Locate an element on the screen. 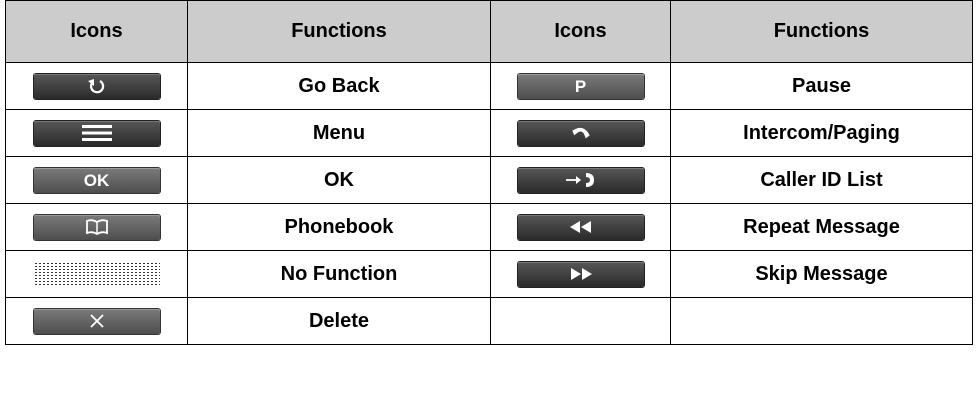 The image size is (976, 405). handset-icon is located at coordinates (580, 133).